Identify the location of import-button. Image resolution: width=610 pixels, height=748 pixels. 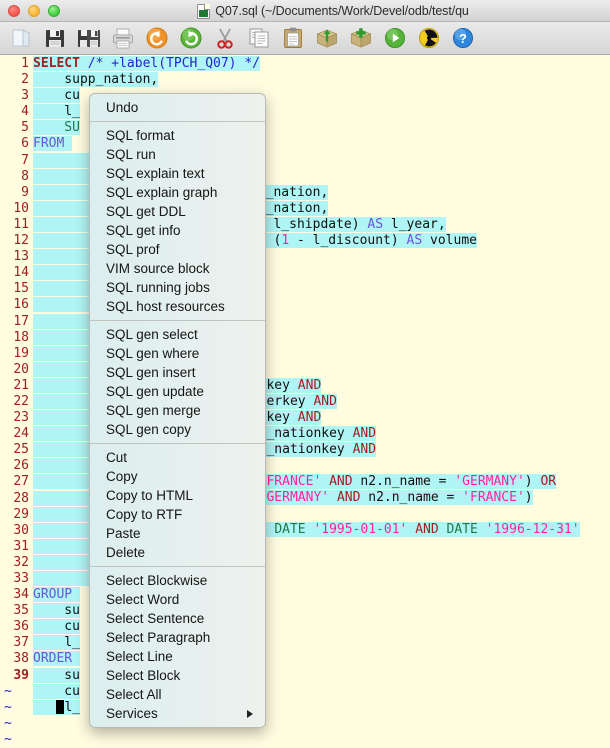
(361, 38).